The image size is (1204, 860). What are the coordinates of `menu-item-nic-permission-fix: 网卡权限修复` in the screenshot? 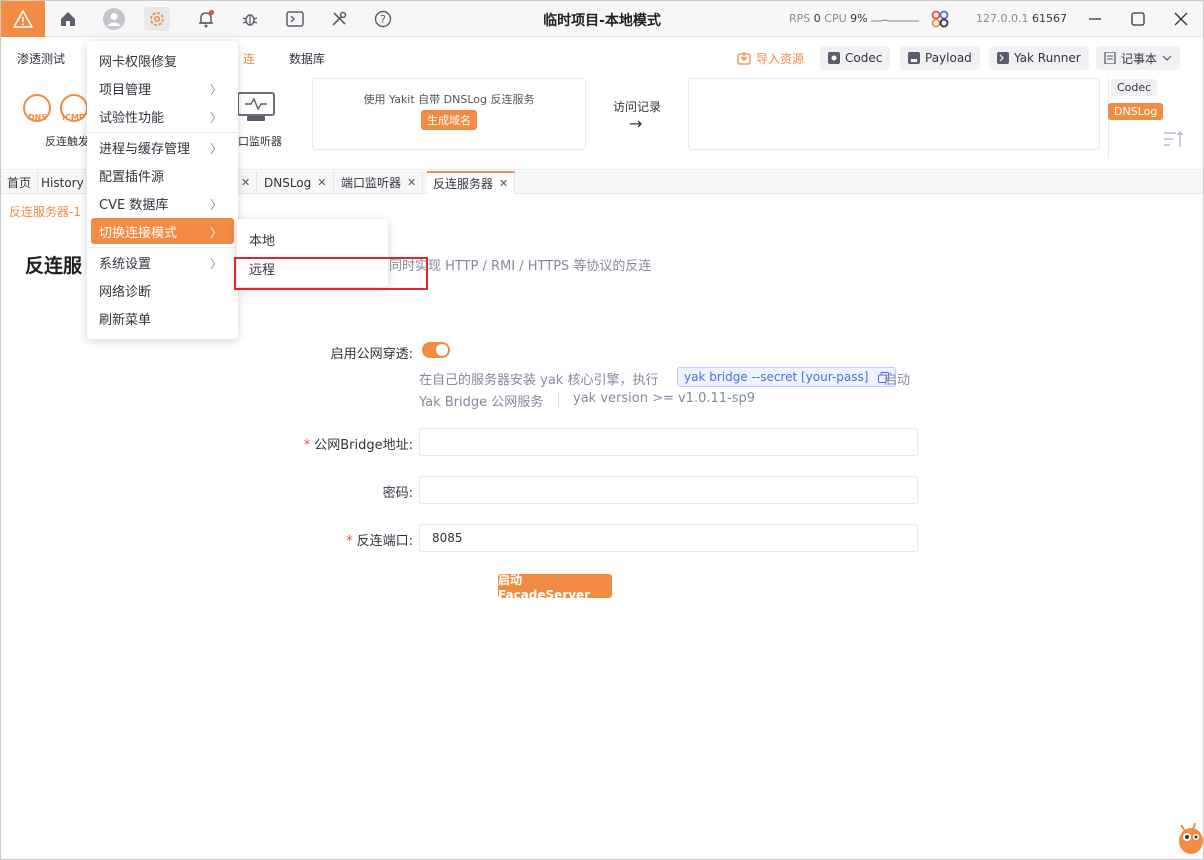 It's located at (162, 60).